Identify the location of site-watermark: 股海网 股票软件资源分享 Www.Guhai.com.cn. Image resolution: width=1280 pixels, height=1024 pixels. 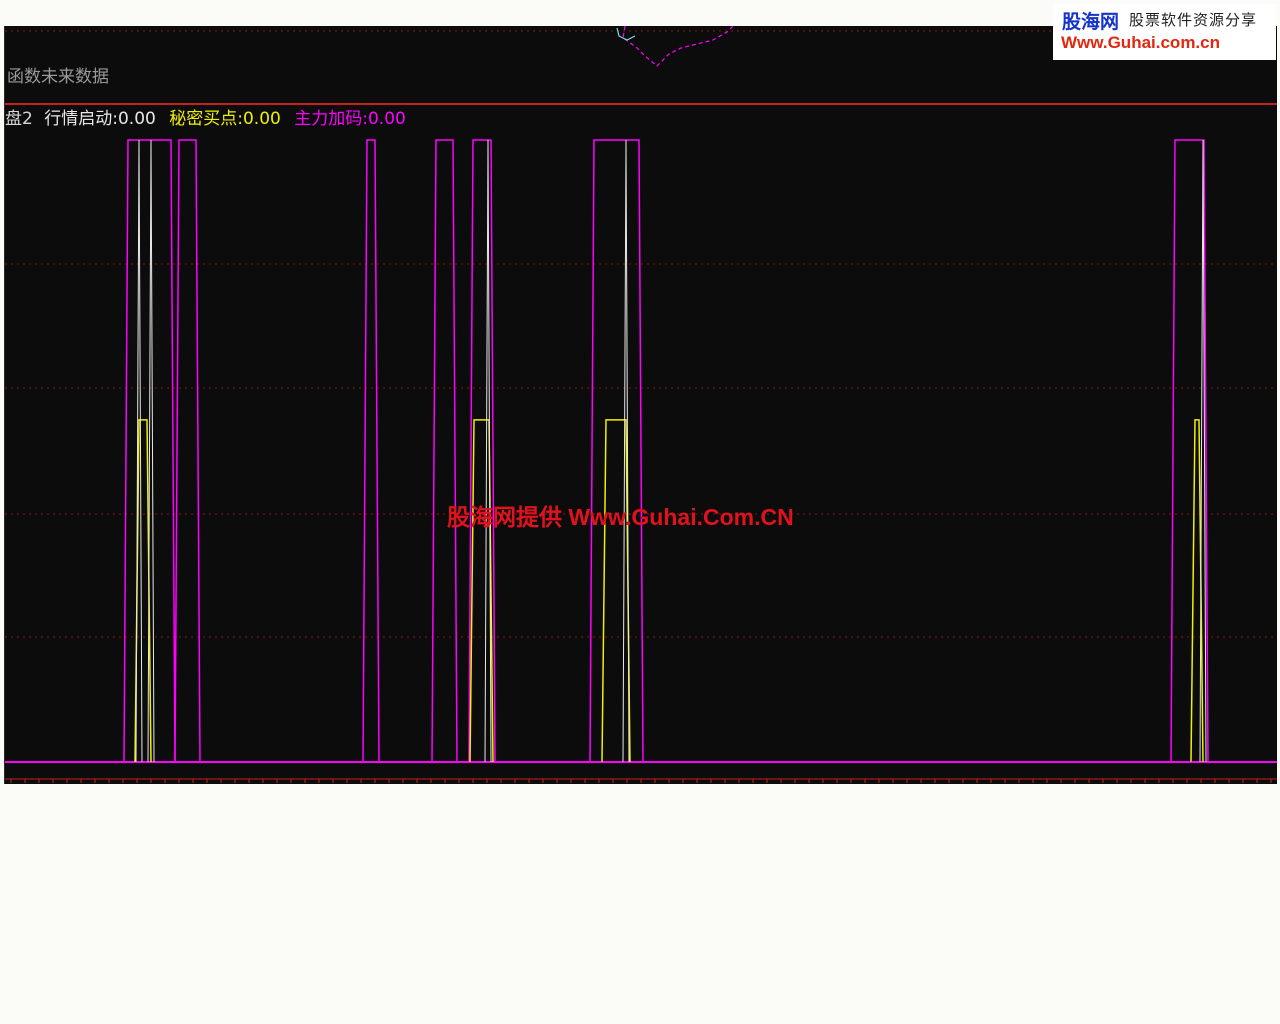
(1164, 32).